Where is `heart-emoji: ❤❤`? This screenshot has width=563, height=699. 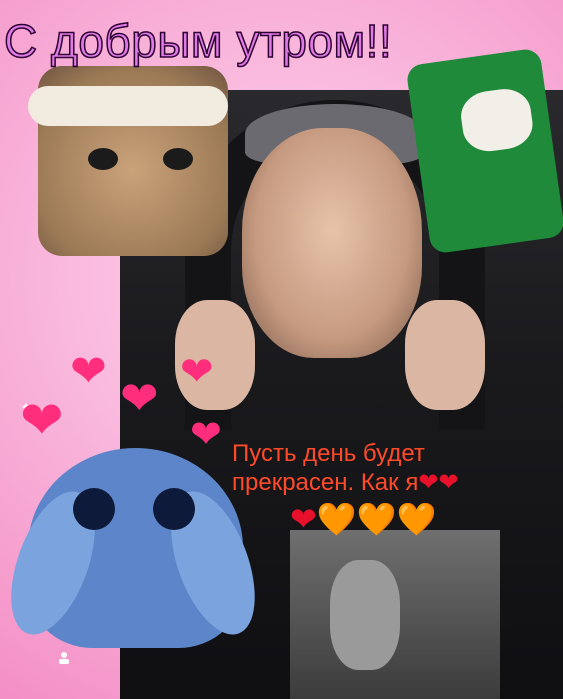 heart-emoji: ❤❤ is located at coordinates (438, 482).